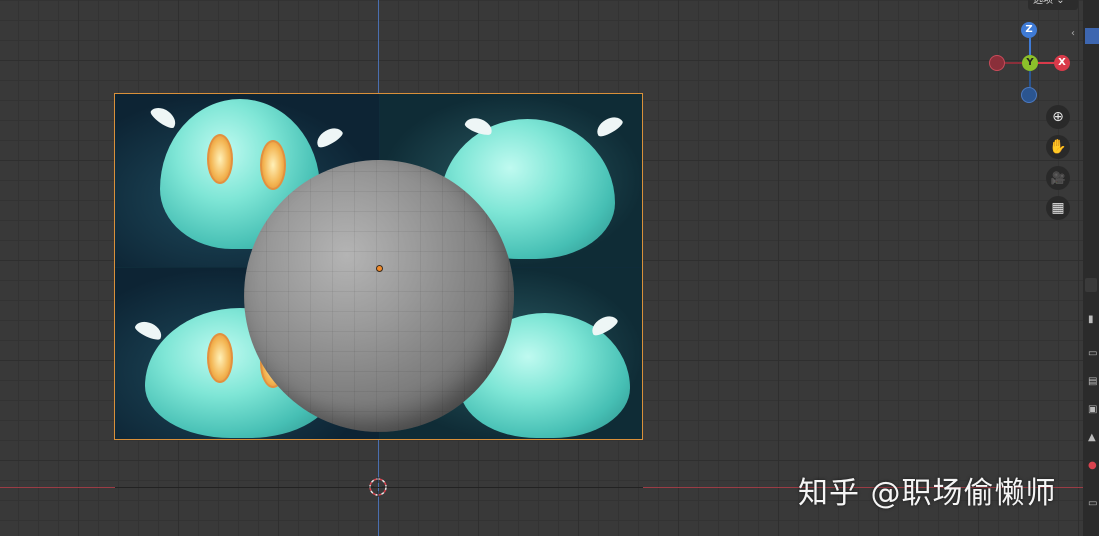 The image size is (1099, 536). Describe the element at coordinates (1092, 36) in the screenshot. I see `active-tab-indicator` at that location.